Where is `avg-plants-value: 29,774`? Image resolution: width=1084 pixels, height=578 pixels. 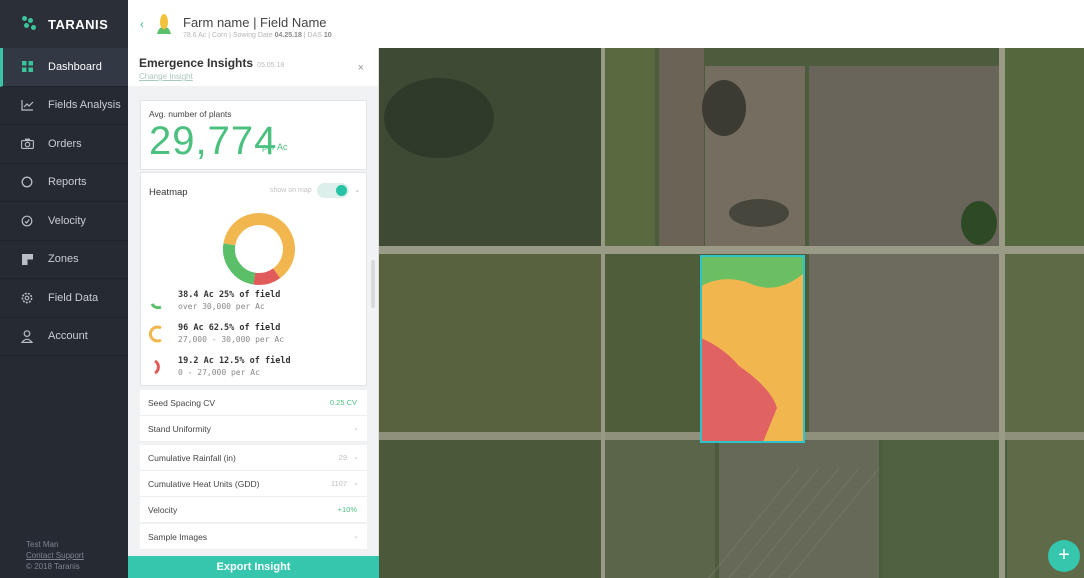 avg-plants-value: 29,774 is located at coordinates (213, 141).